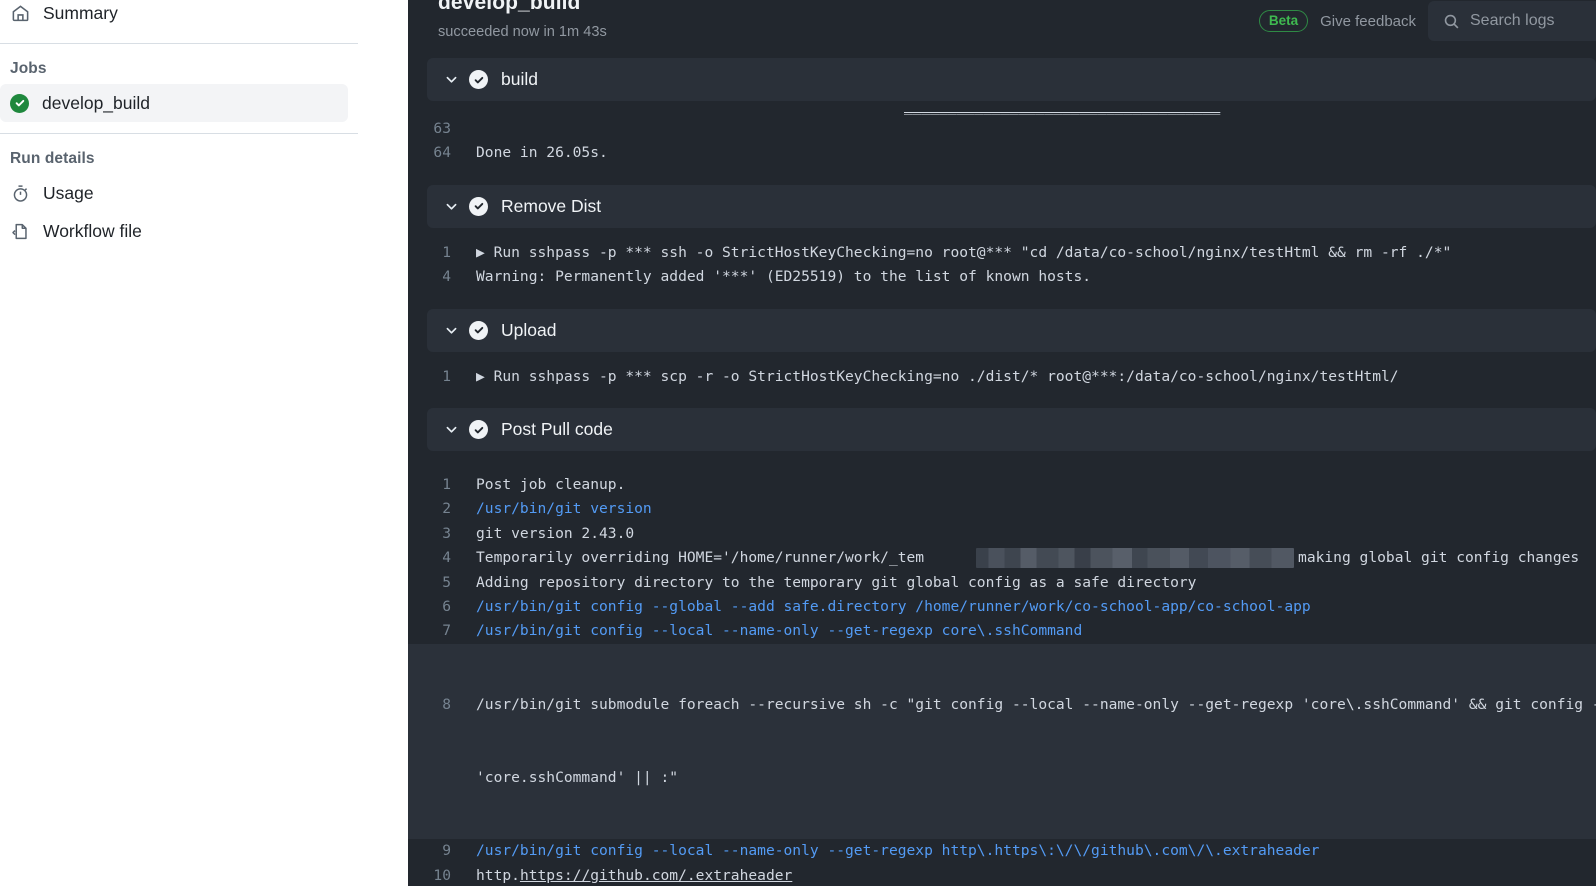 This screenshot has height=886, width=1596. Describe the element at coordinates (1417, 558) in the screenshot. I see `log-line-tail: fore making global git config changes` at that location.